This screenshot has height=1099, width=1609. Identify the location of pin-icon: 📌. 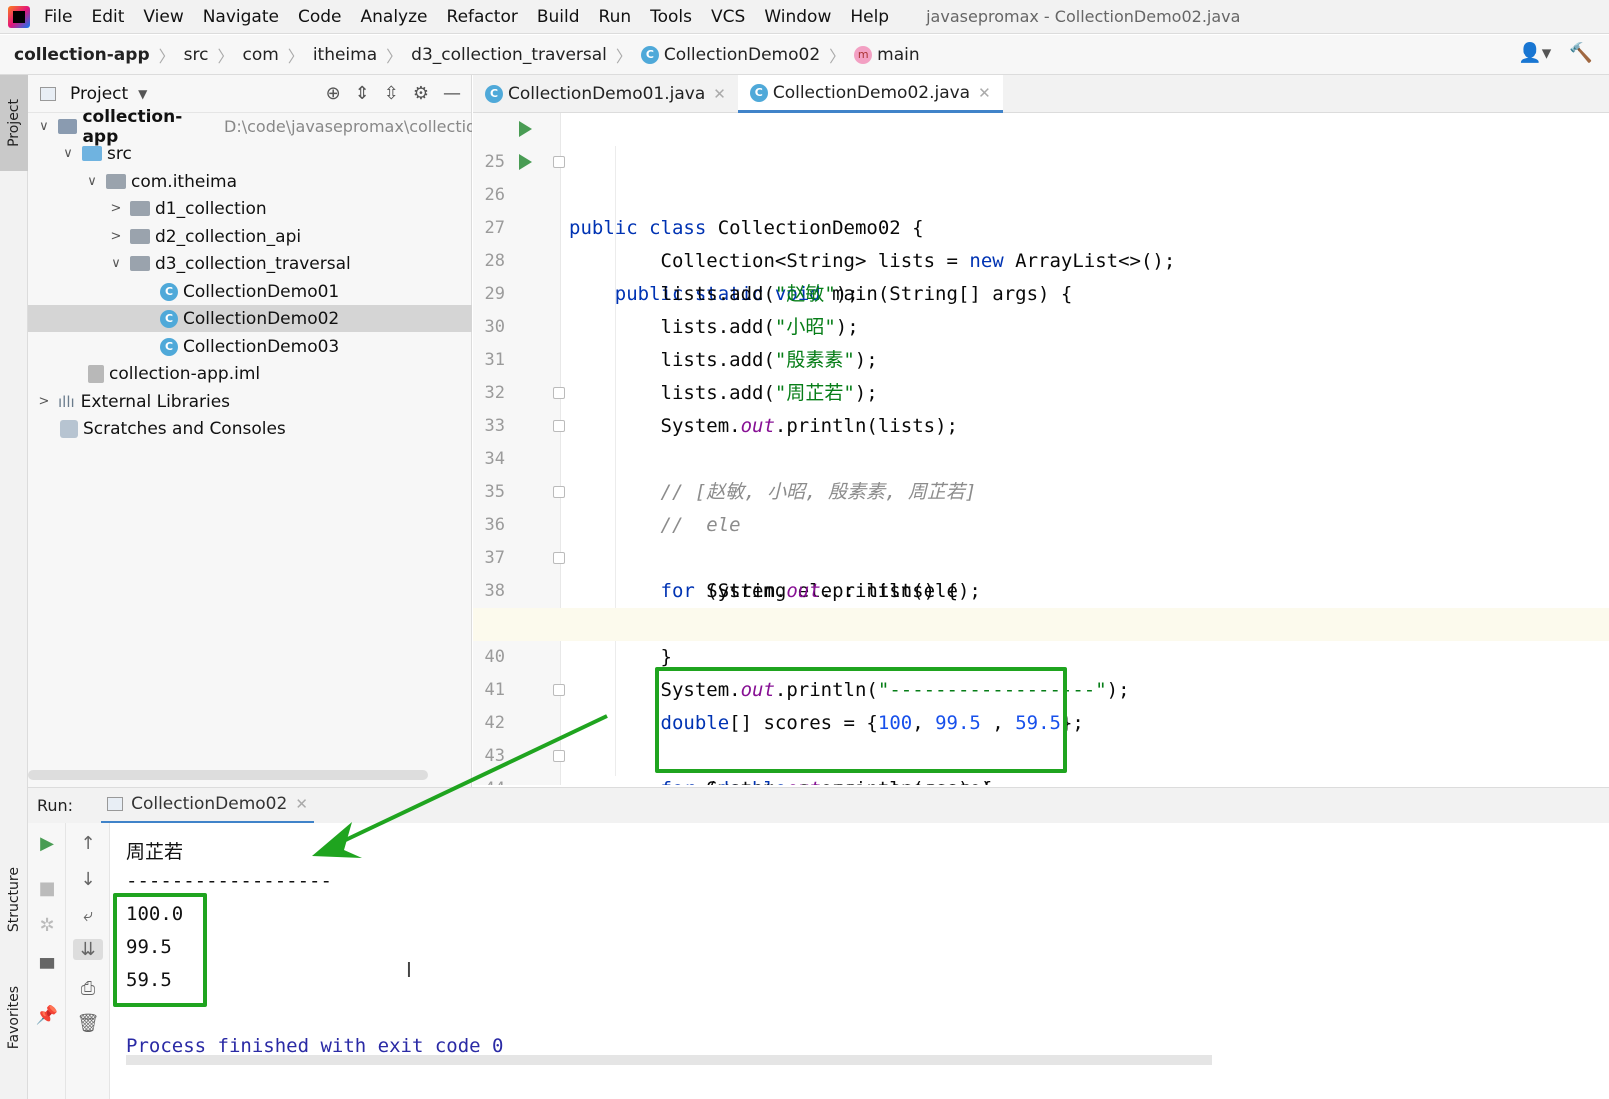
(47, 1015).